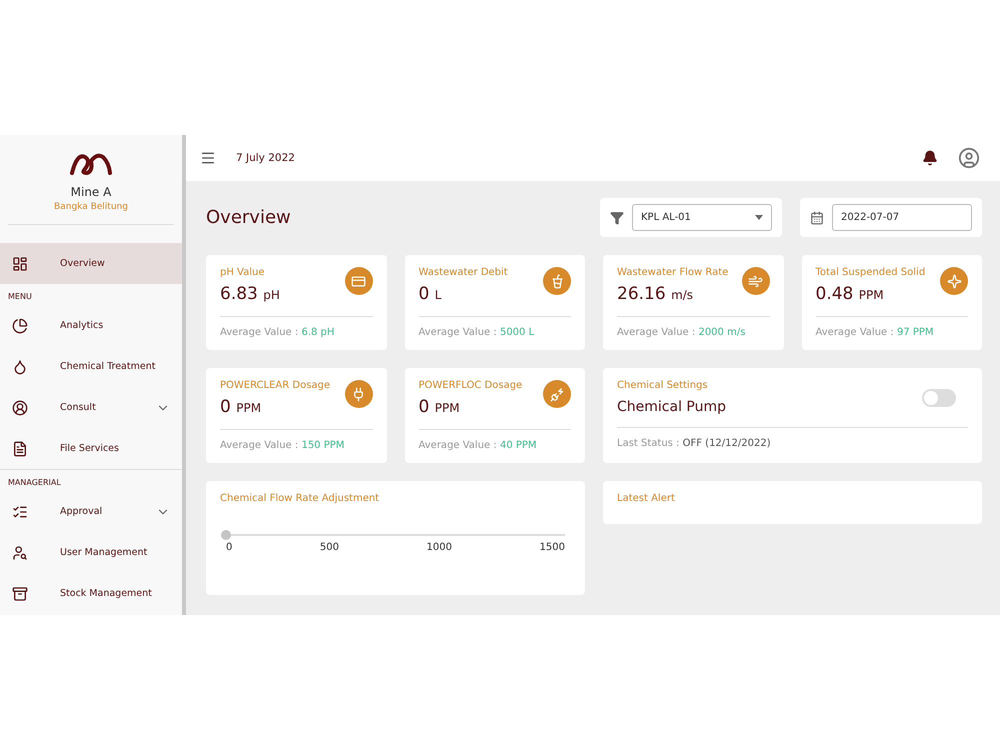 The image size is (1000, 750). Describe the element at coordinates (655, 294) in the screenshot. I see `metric-value: 26.16 m/s` at that location.